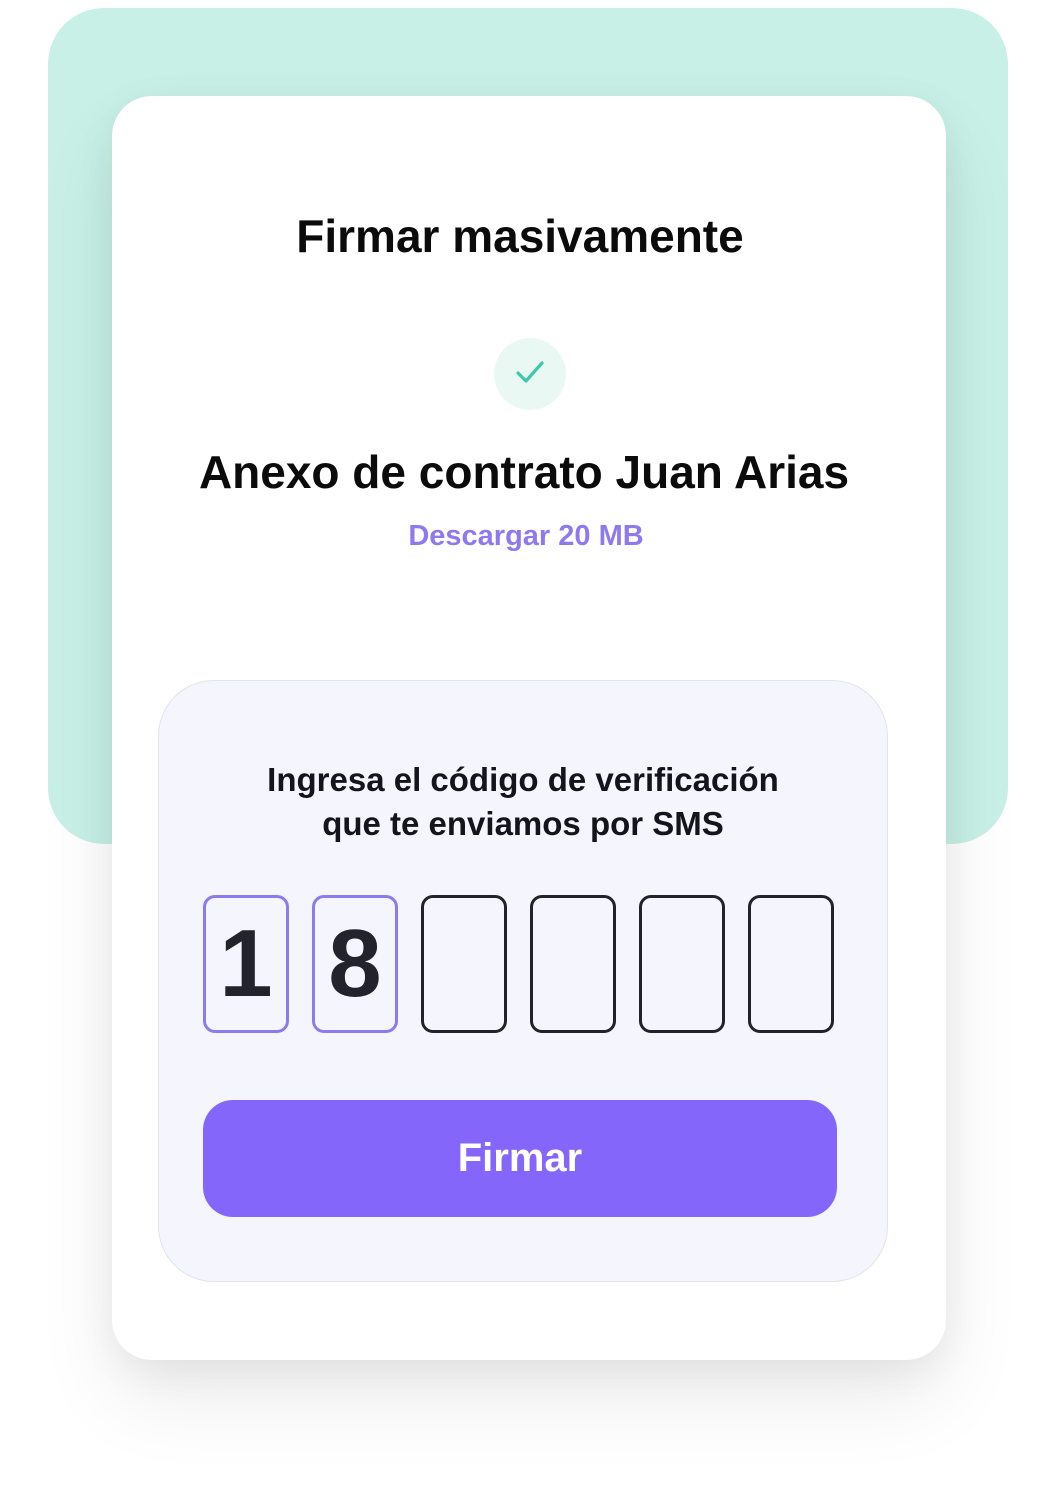  I want to click on page-title: Firmar masivamente, so click(520, 236).